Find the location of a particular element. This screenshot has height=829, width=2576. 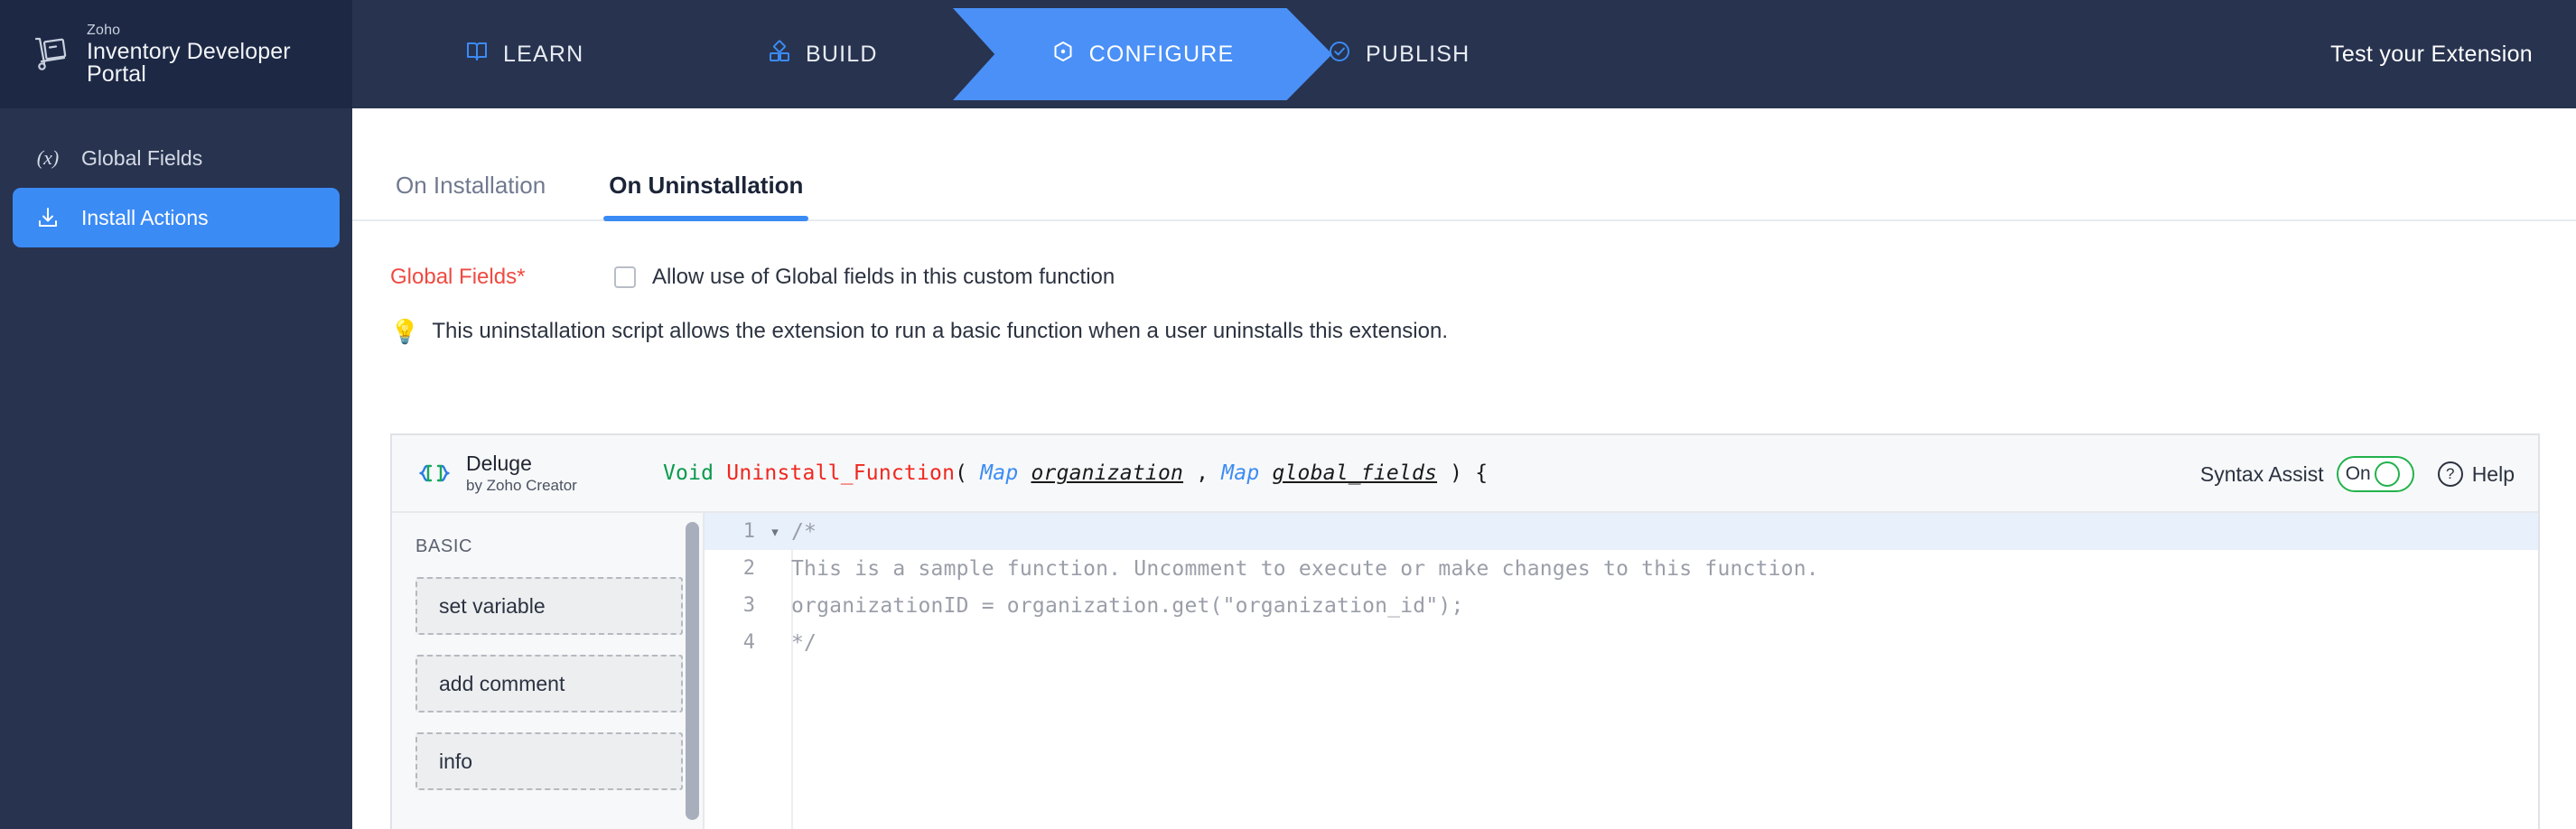

allow-global-fields-checkbox is located at coordinates (625, 277).